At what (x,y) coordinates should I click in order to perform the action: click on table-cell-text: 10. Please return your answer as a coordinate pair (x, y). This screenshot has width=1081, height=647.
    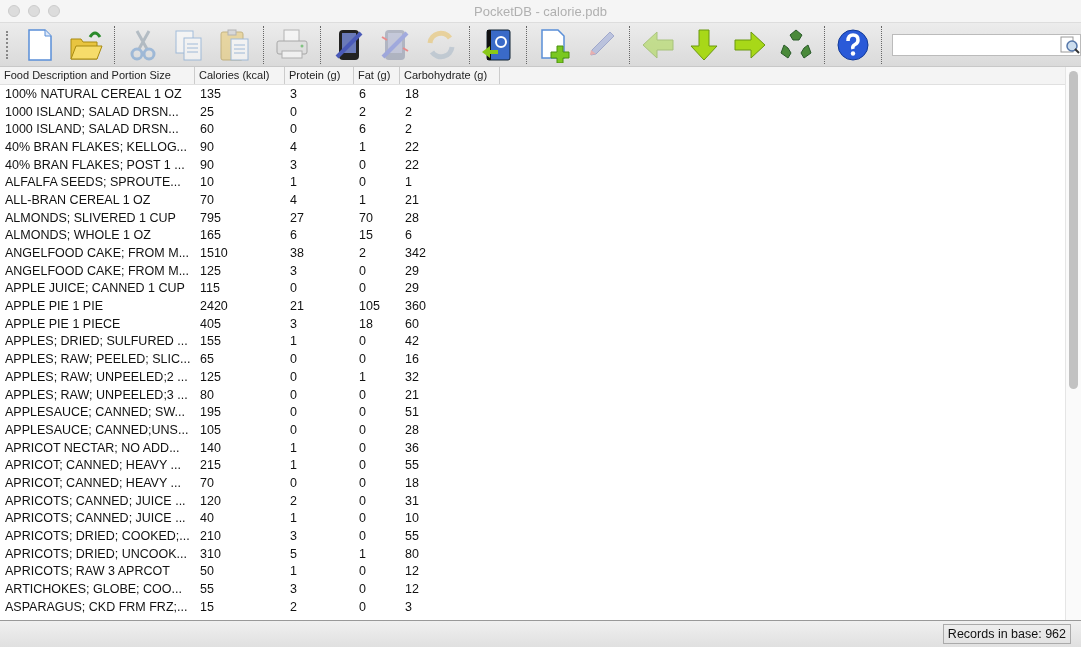
    Looking at the image, I should click on (412, 518).